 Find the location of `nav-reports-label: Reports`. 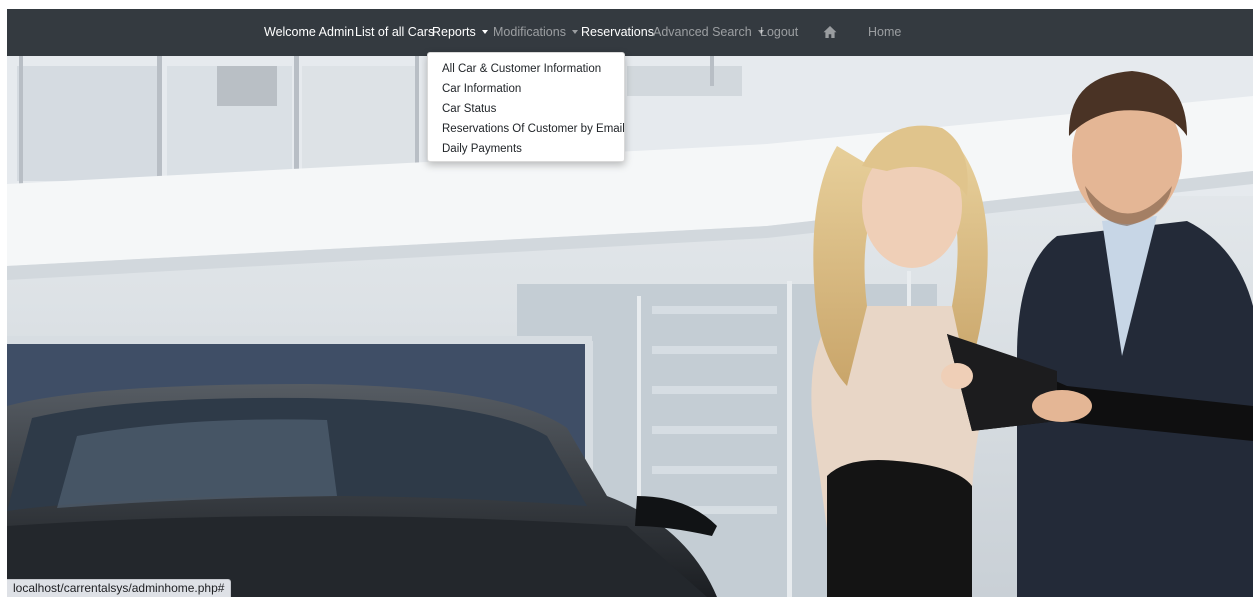

nav-reports-label: Reports is located at coordinates (454, 32).